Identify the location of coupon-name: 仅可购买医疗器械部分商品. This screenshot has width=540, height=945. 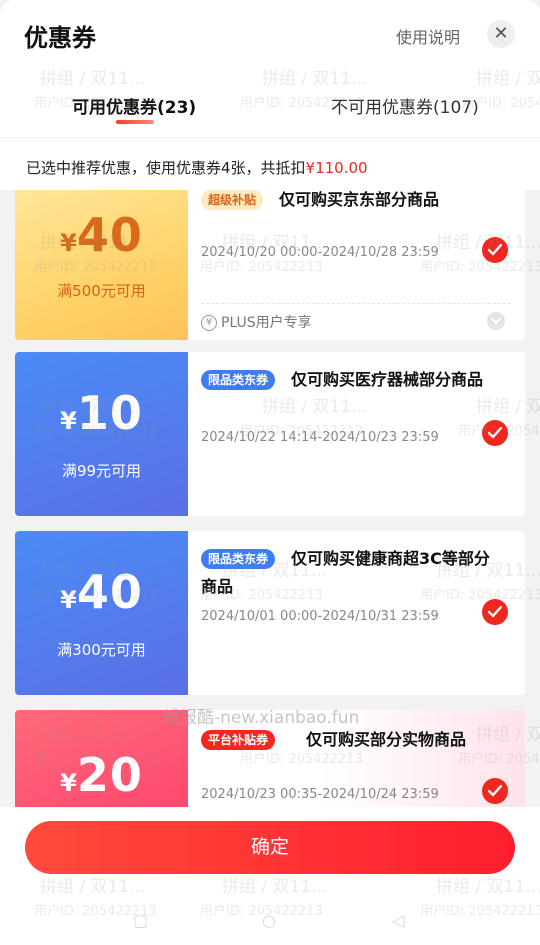
(387, 379).